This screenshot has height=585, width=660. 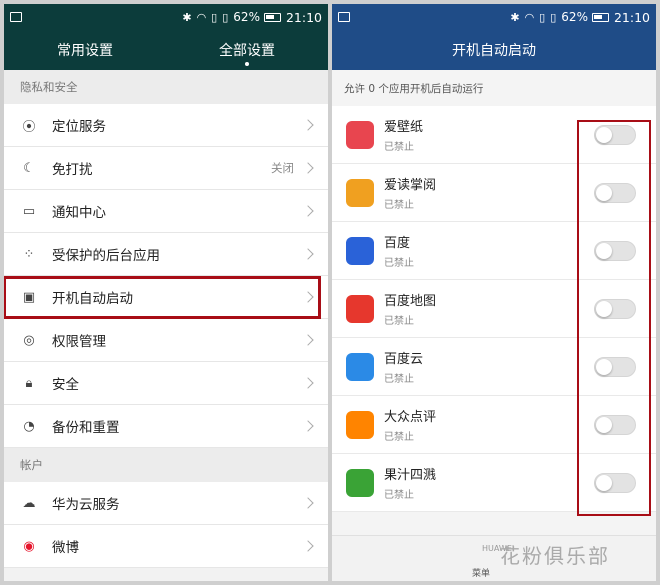 What do you see at coordinates (410, 417) in the screenshot?
I see `app-name: 大众点评` at bounding box center [410, 417].